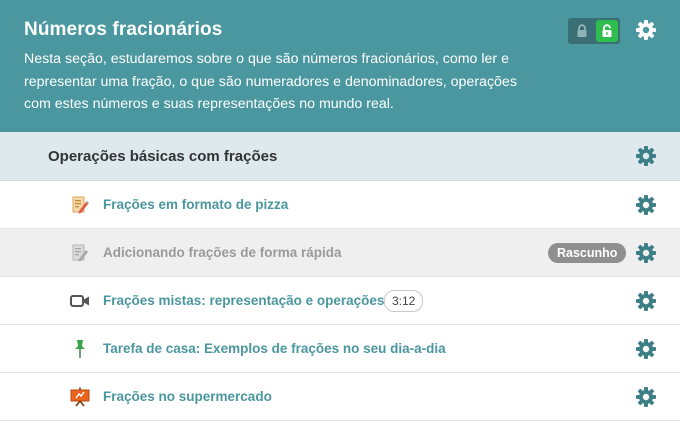 Image resolution: width=680 pixels, height=421 pixels. What do you see at coordinates (222, 252) in the screenshot?
I see `content-item-title: Adicionando frações de forma rápida` at bounding box center [222, 252].